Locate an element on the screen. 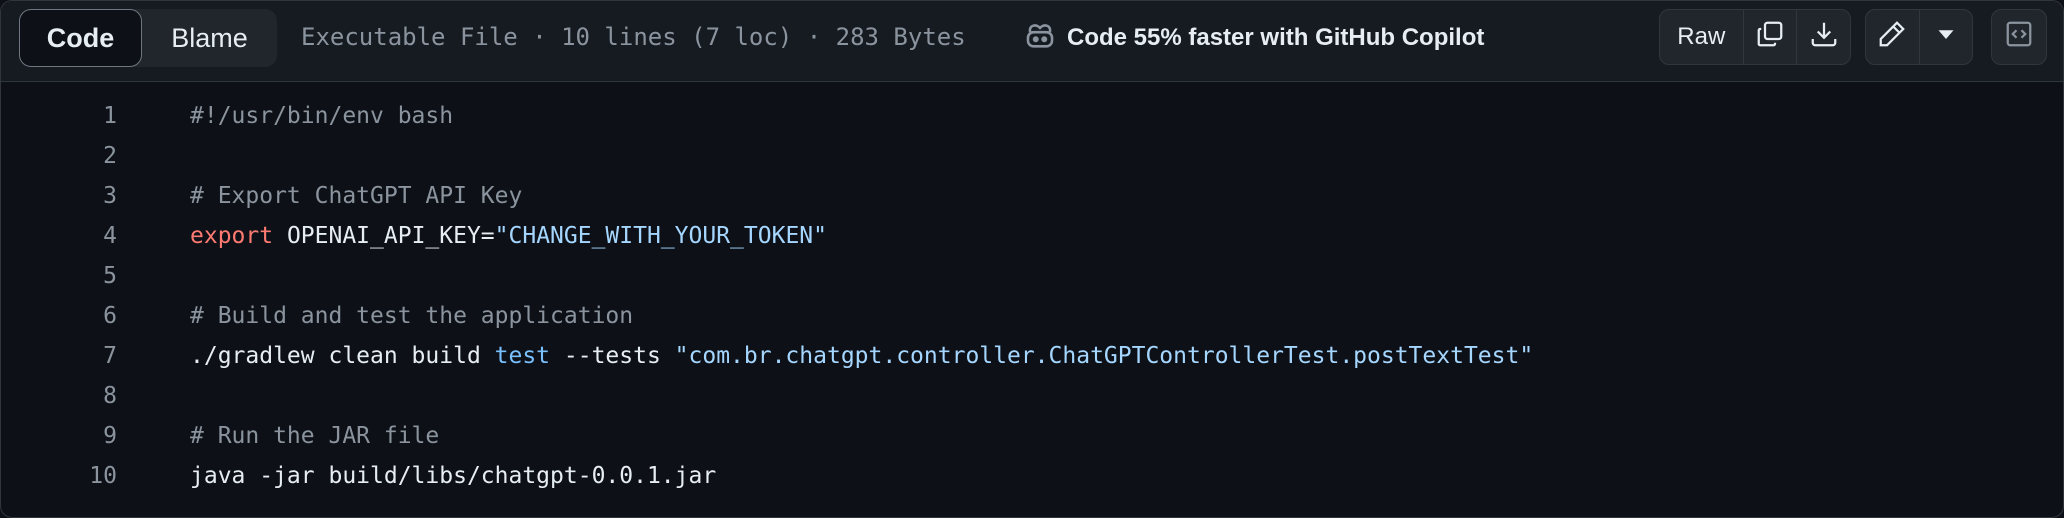 This screenshot has height=518, width=2064. tab-code: Code is located at coordinates (80, 38).